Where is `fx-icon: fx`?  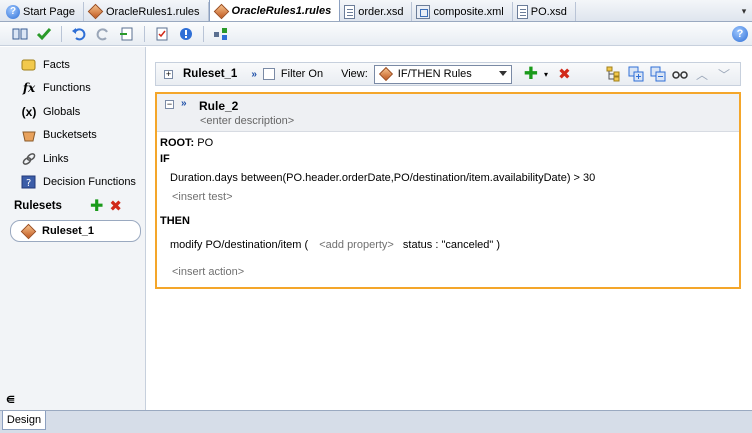
fx-icon: fx is located at coordinates (29, 88).